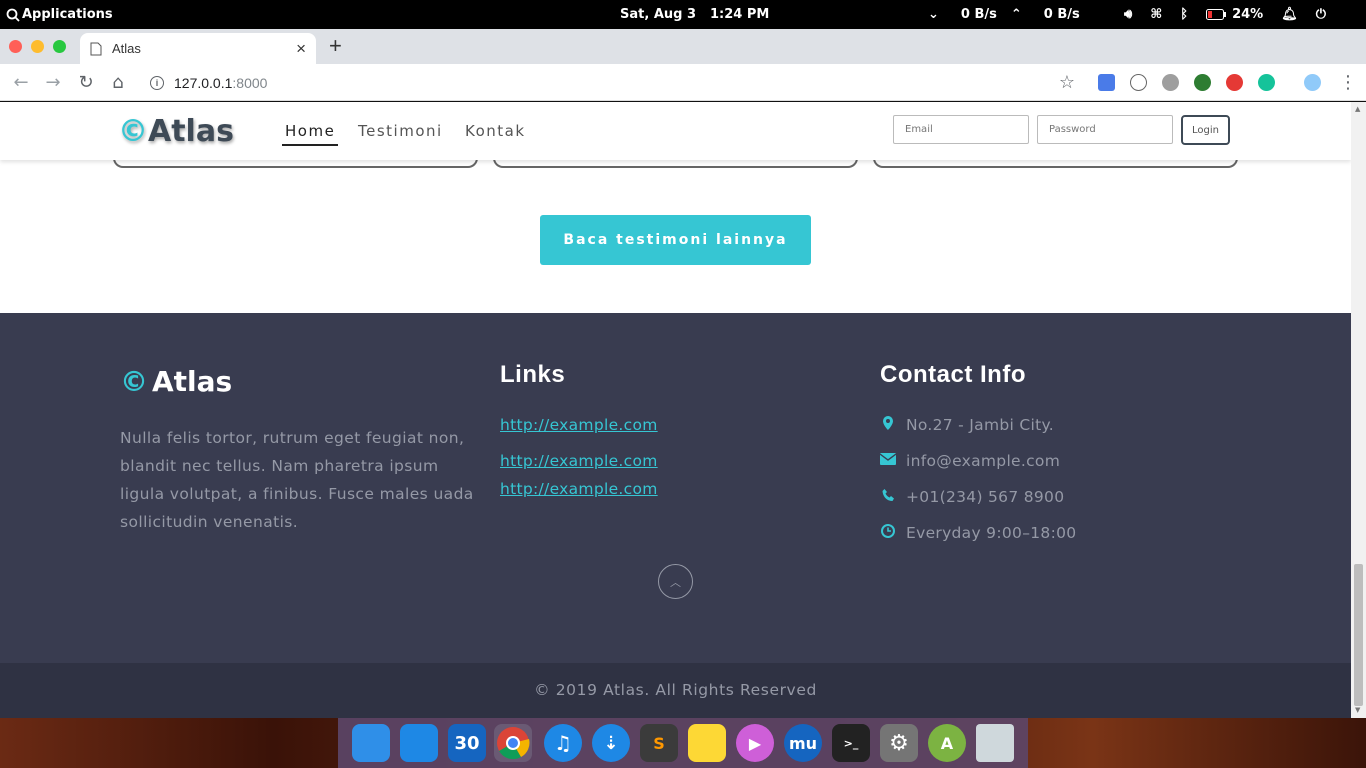 This screenshot has width=1366, height=768. I want to click on chevron-up-icon: ︿, so click(675, 582).